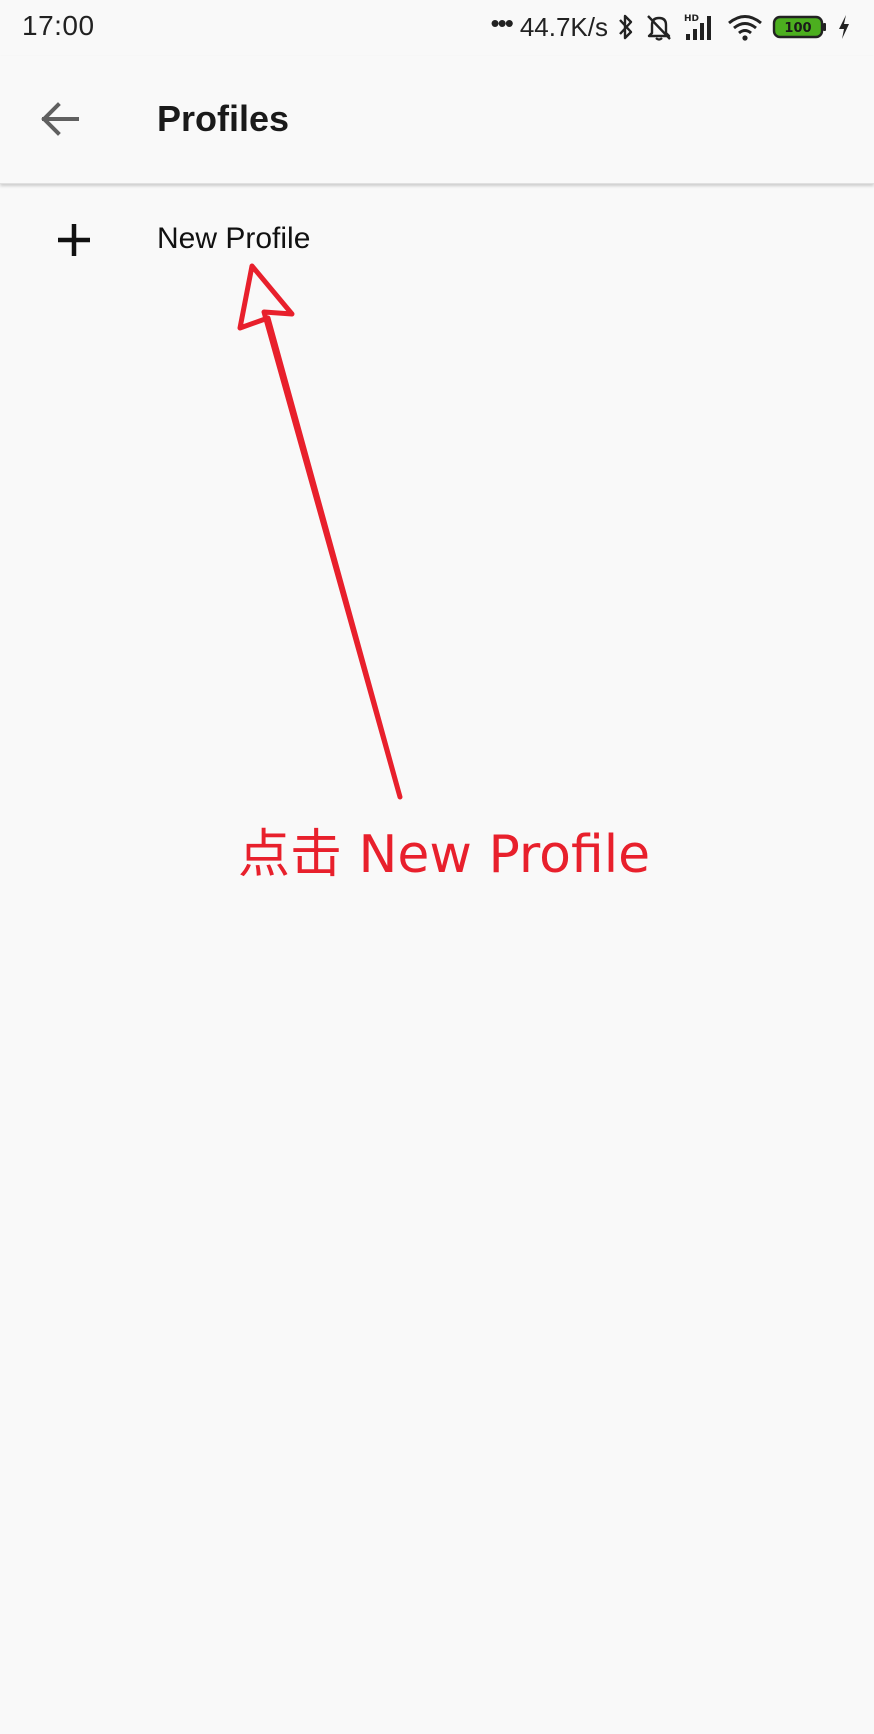 The image size is (874, 1734). I want to click on plus-icon, so click(74, 240).